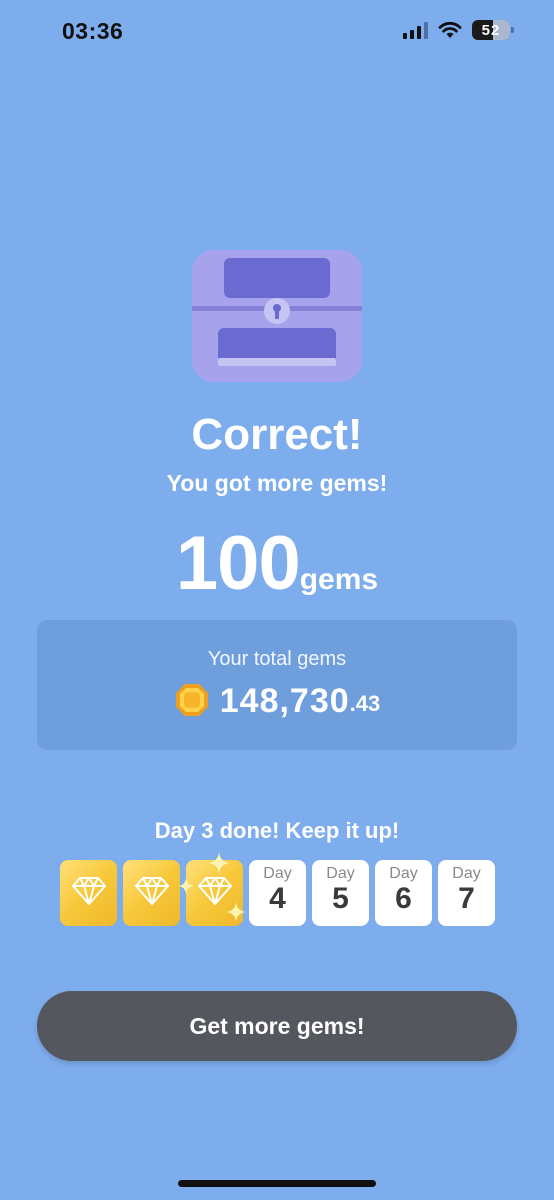 Image resolution: width=554 pixels, height=1200 pixels. I want to click on day-5: Day 5, so click(340, 893).